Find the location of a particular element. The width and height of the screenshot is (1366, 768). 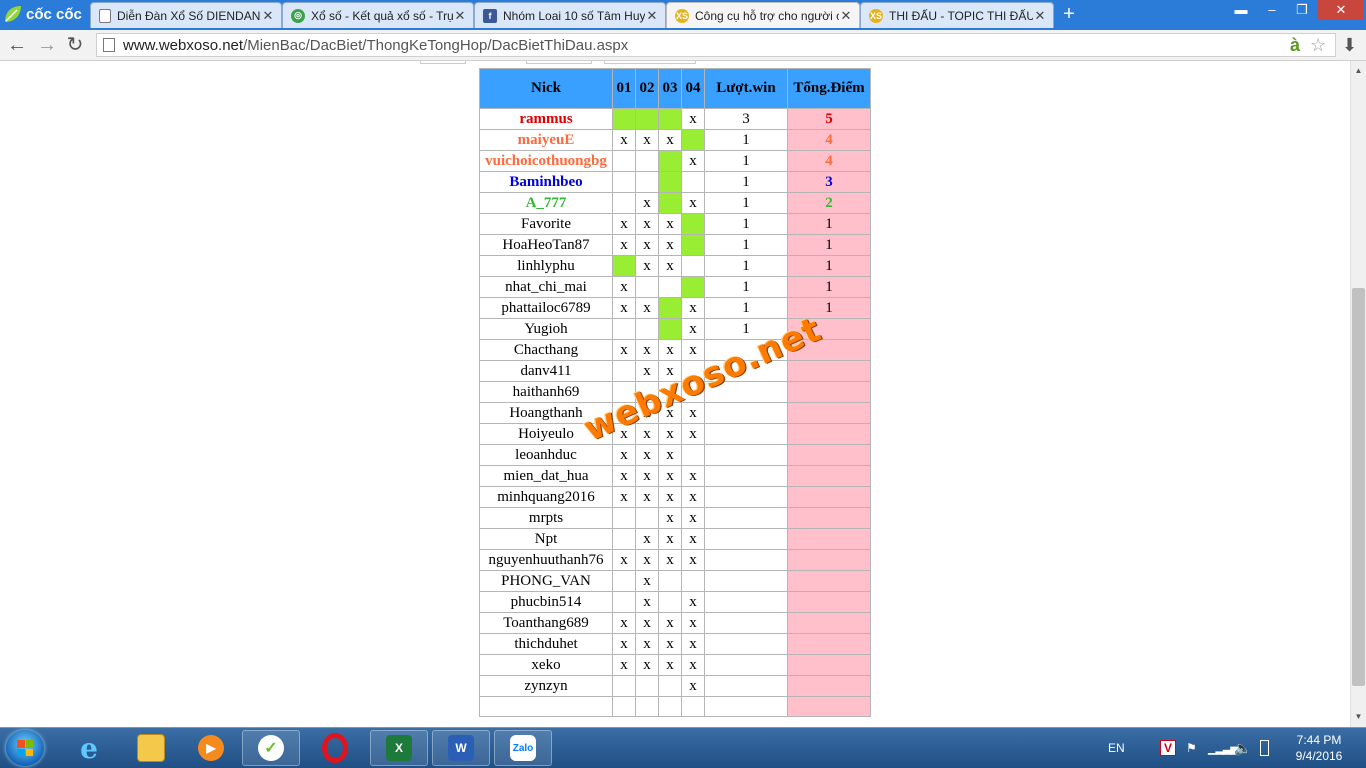

tab-diendan: Diễn Đàn Xổ Số DIENDANXOSO ✕ is located at coordinates (186, 15).